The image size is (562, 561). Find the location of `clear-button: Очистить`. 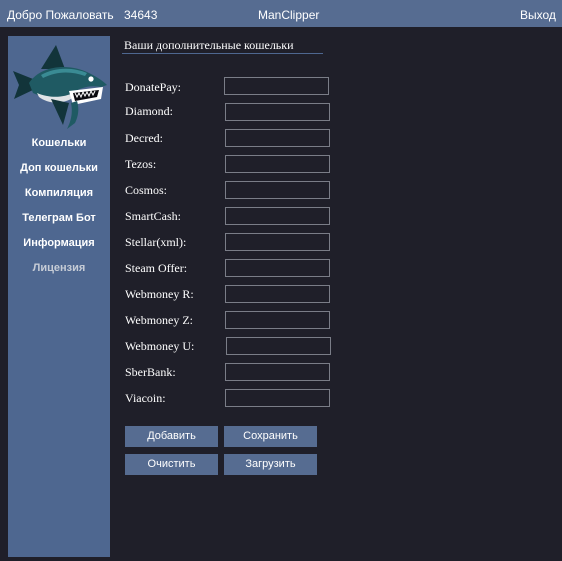

clear-button: Очистить is located at coordinates (171, 464).